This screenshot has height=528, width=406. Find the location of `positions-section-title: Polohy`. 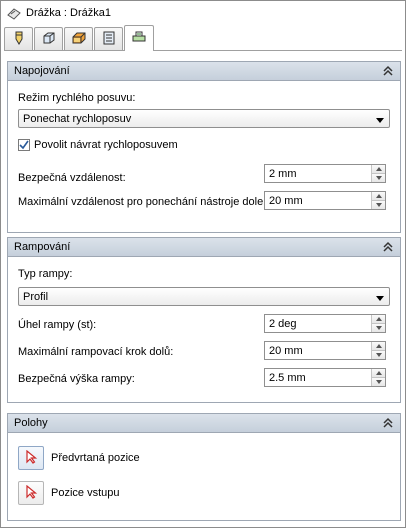

positions-section-title: Polohy is located at coordinates (31, 423).